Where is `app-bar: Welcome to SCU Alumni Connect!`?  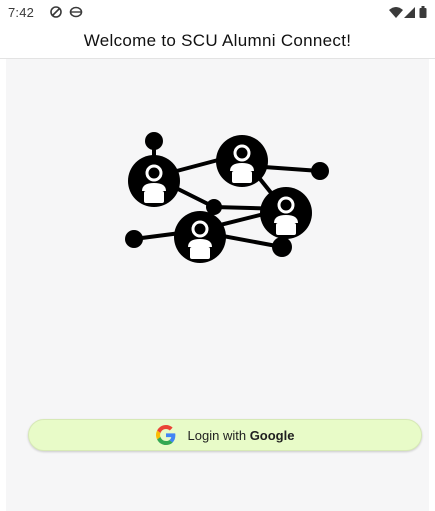
app-bar: Welcome to SCU Alumni Connect! is located at coordinates (217, 42).